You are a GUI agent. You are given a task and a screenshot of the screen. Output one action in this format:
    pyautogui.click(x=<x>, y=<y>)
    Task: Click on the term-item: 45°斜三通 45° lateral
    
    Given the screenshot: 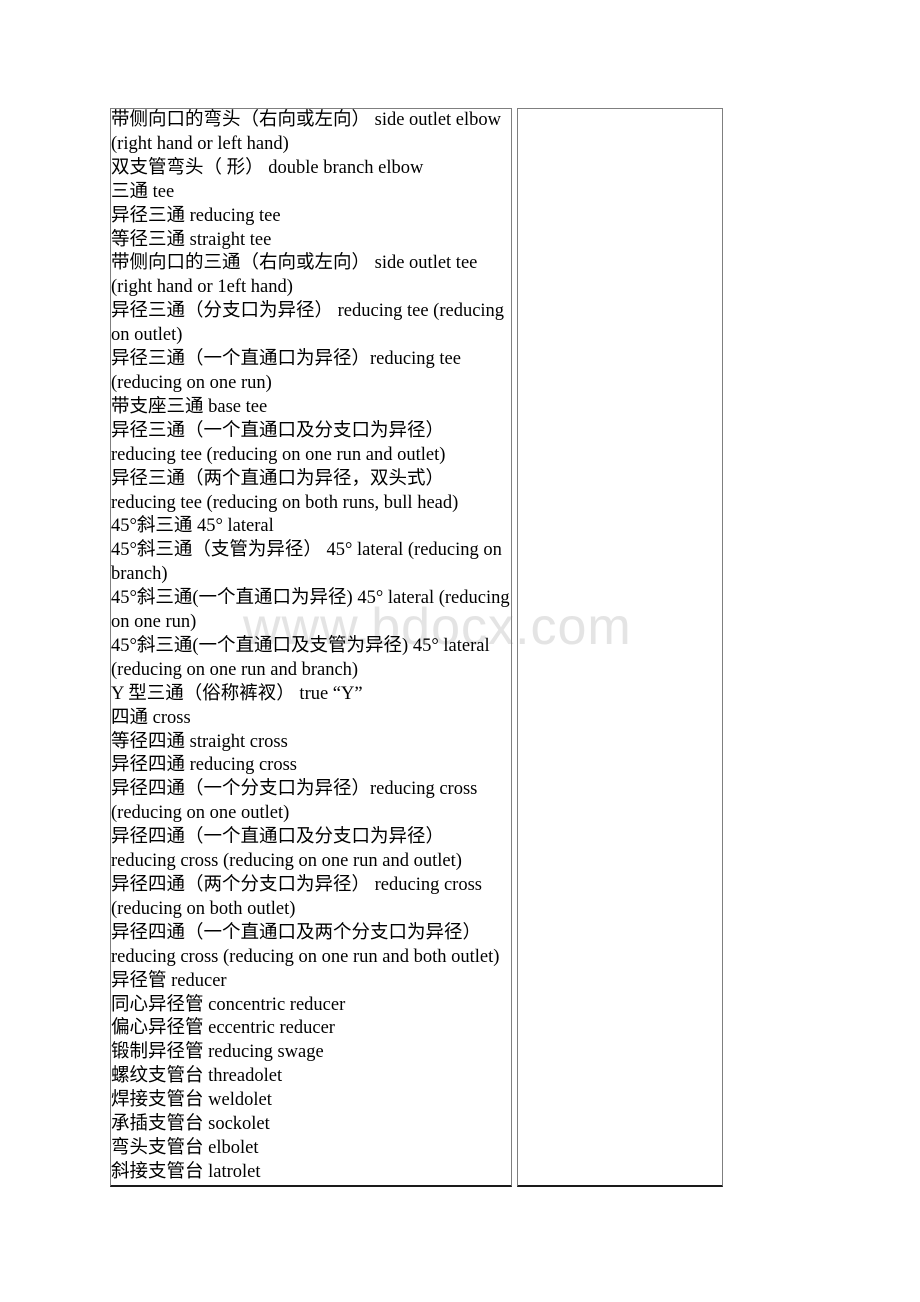 What is the action you would take?
    pyautogui.click(x=192, y=526)
    